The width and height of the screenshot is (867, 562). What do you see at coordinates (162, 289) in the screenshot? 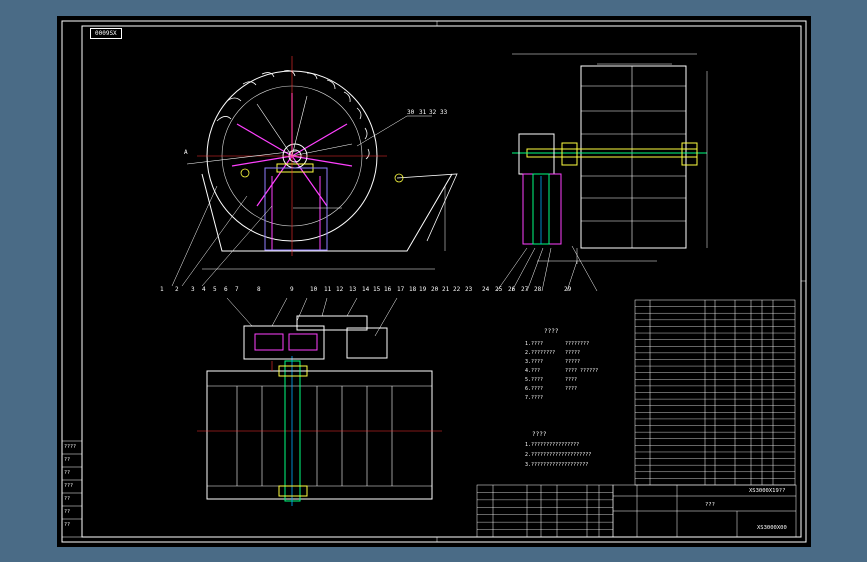
I see `part-number-label: 1` at bounding box center [162, 289].